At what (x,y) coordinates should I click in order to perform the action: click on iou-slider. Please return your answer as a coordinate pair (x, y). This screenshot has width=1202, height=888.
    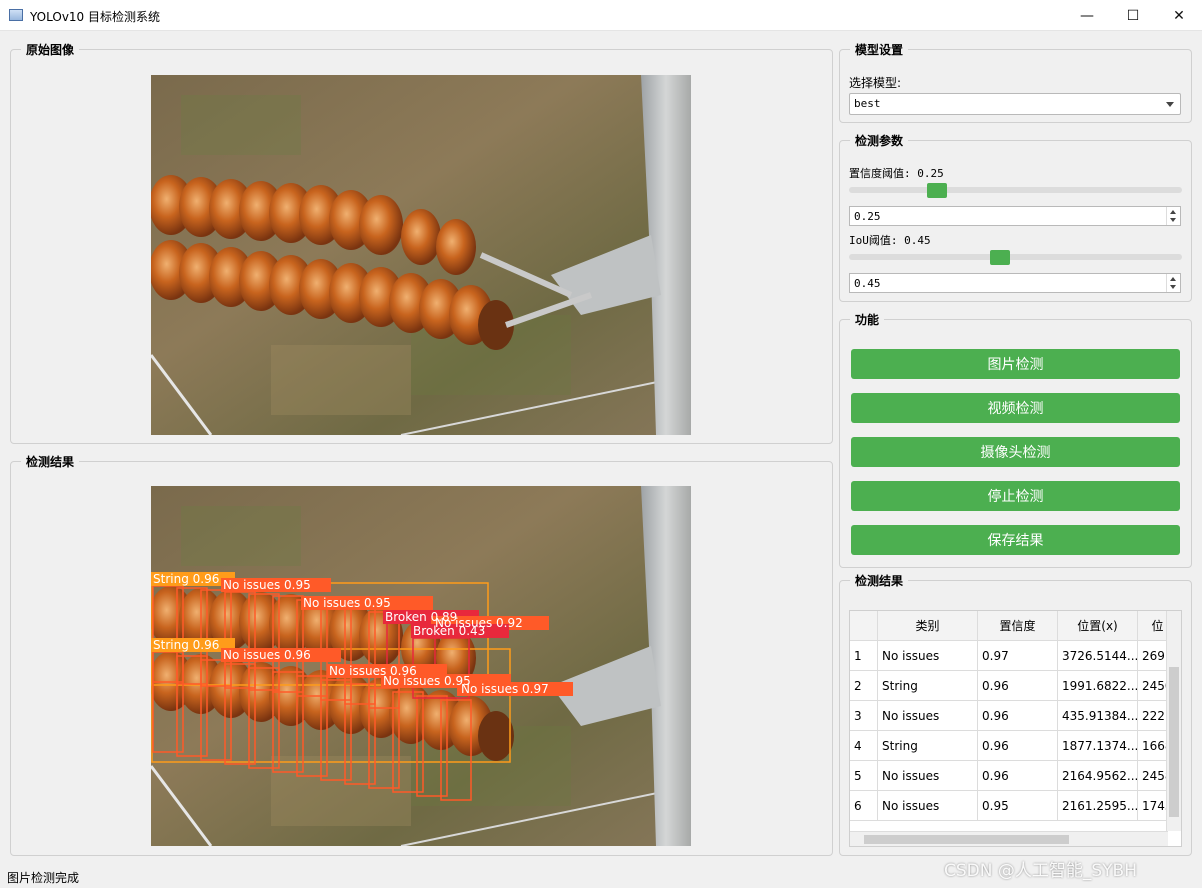
    Looking at the image, I should click on (1015, 257).